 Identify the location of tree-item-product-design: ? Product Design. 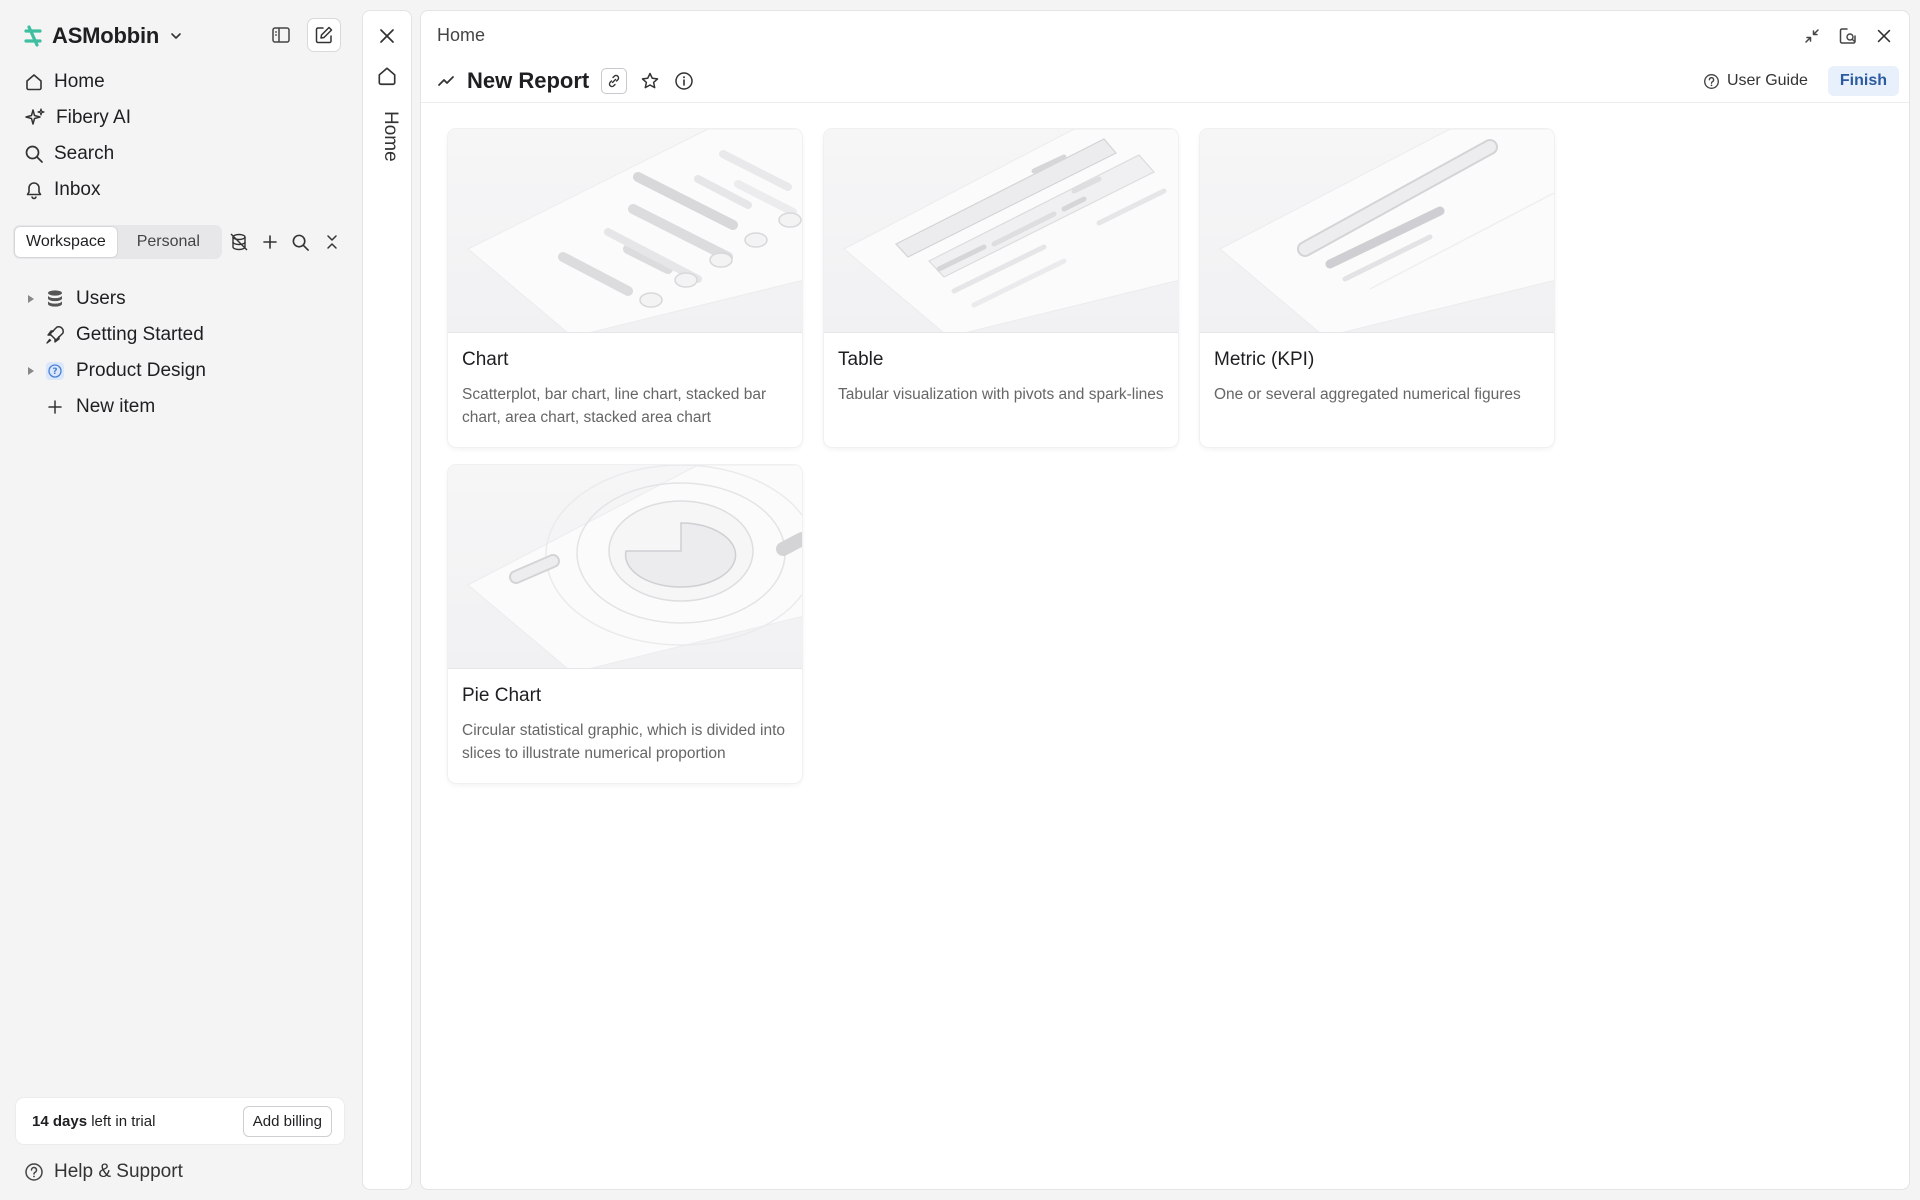
(180, 371).